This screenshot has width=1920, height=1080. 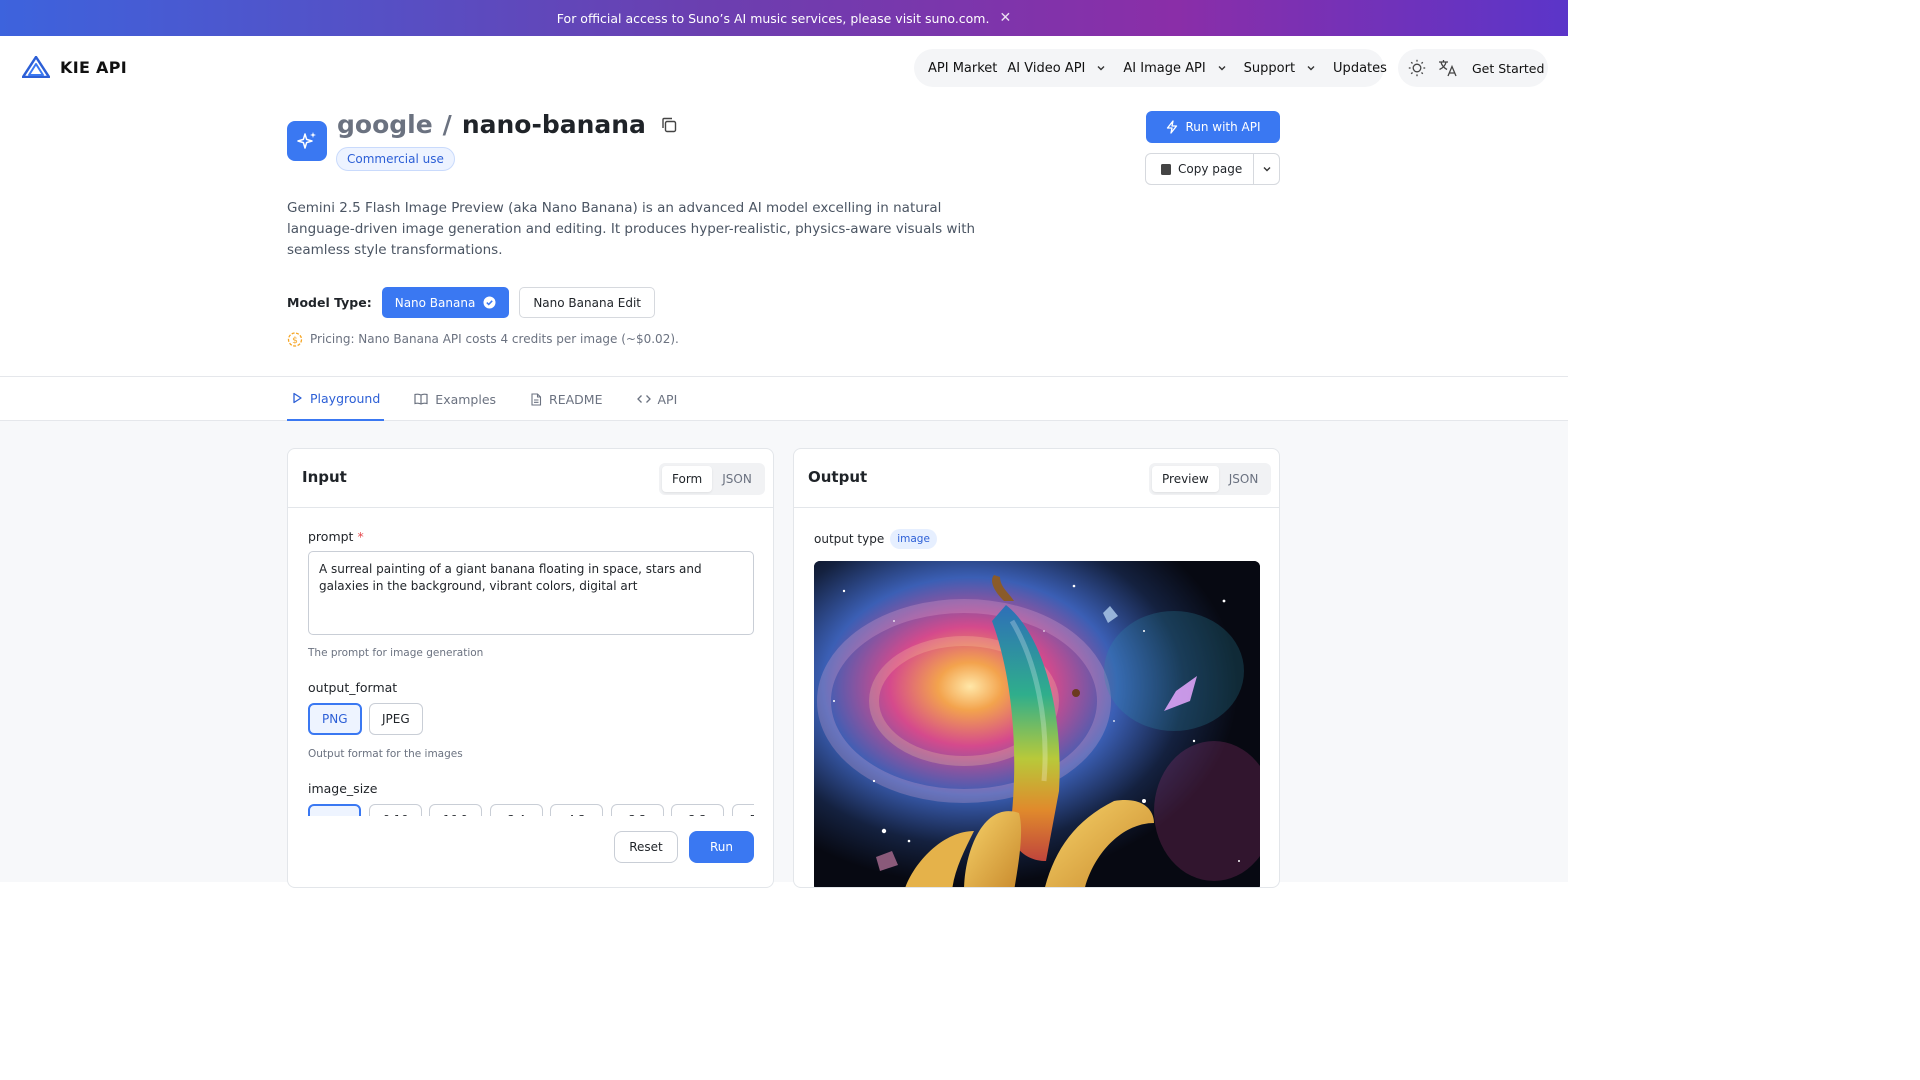 I want to click on model-type-nano-banana-edit: Nano Banana Edit, so click(x=587, y=302).